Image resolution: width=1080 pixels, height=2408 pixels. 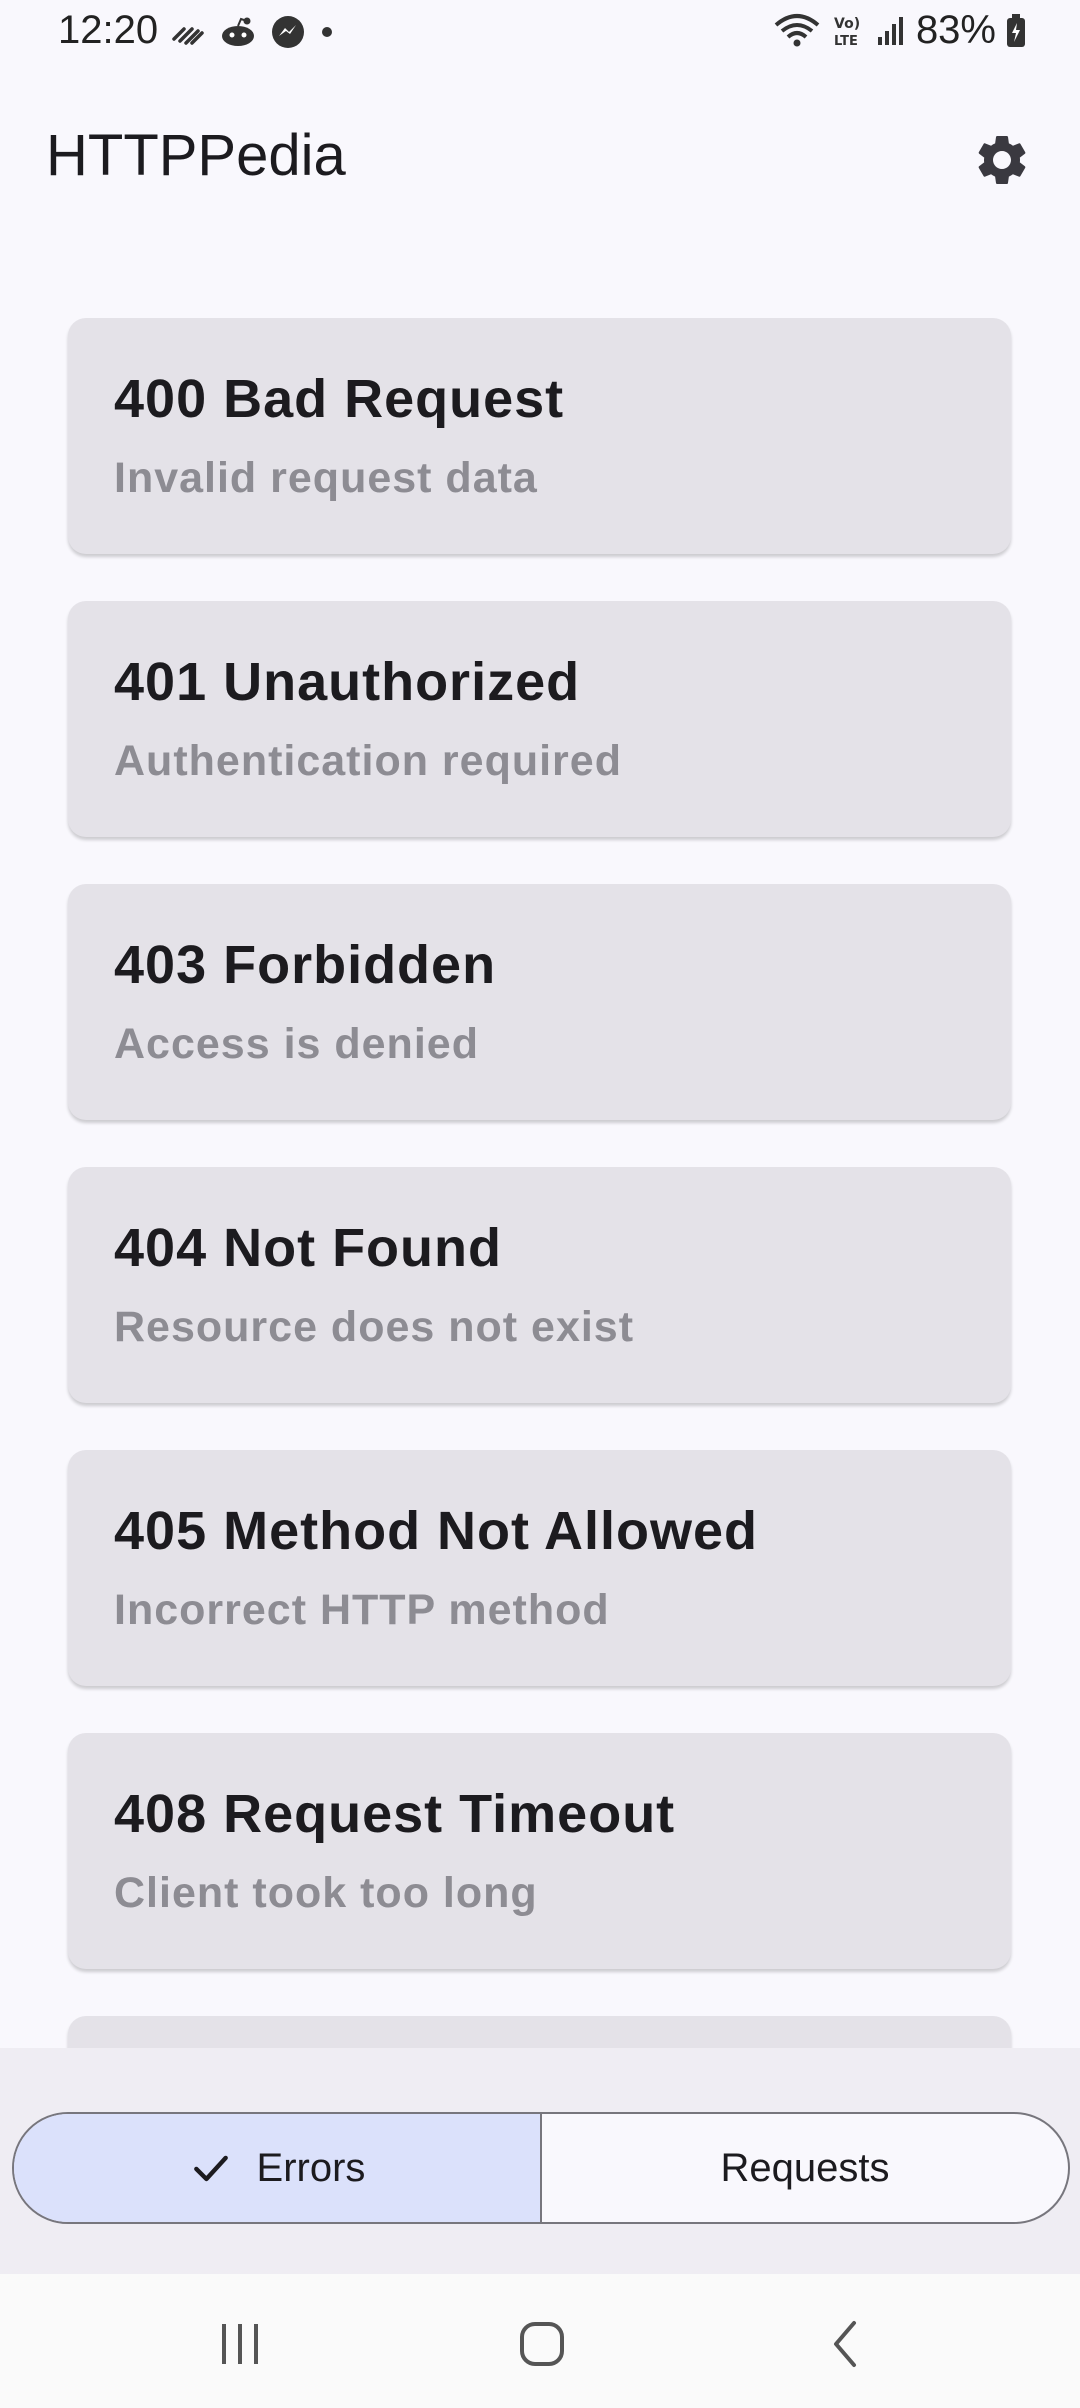 What do you see at coordinates (539, 1285) in the screenshot?
I see `status-card-404: 404 Not Found Resource does not exist` at bounding box center [539, 1285].